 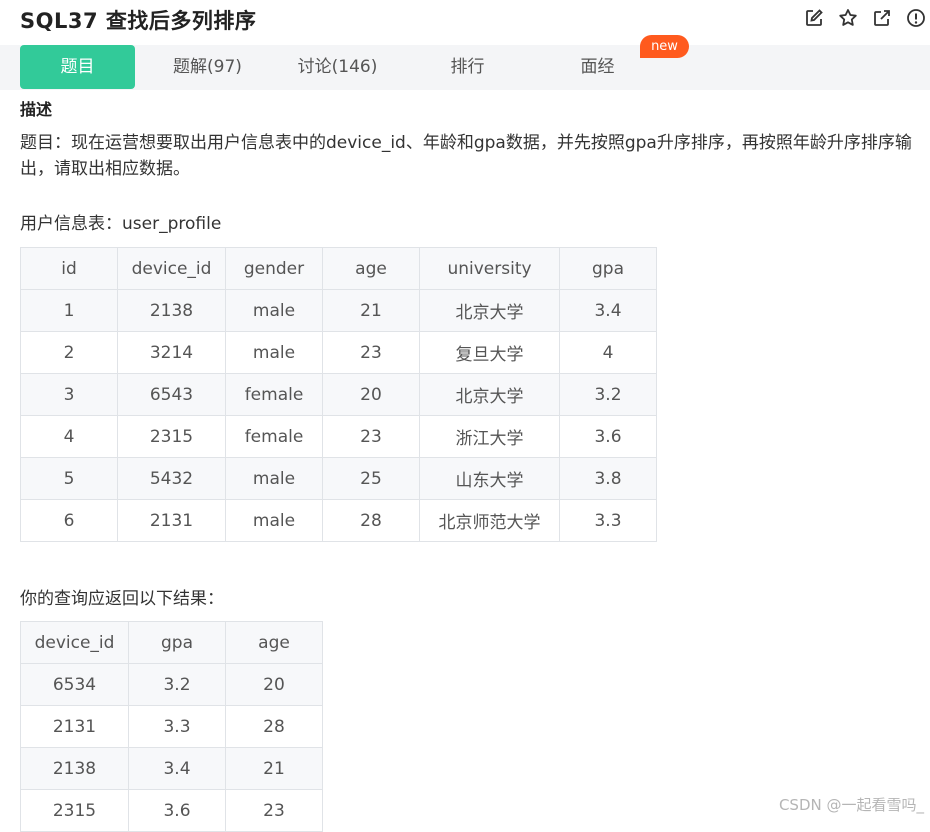 I want to click on table-row: 2138 3.4 21, so click(x=171, y=768).